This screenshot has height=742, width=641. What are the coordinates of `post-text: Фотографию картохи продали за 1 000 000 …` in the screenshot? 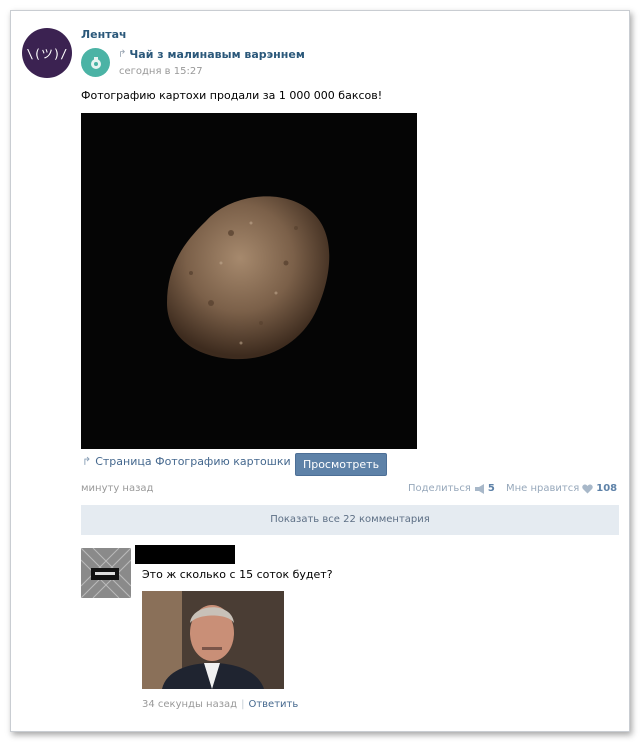 It's located at (232, 95).